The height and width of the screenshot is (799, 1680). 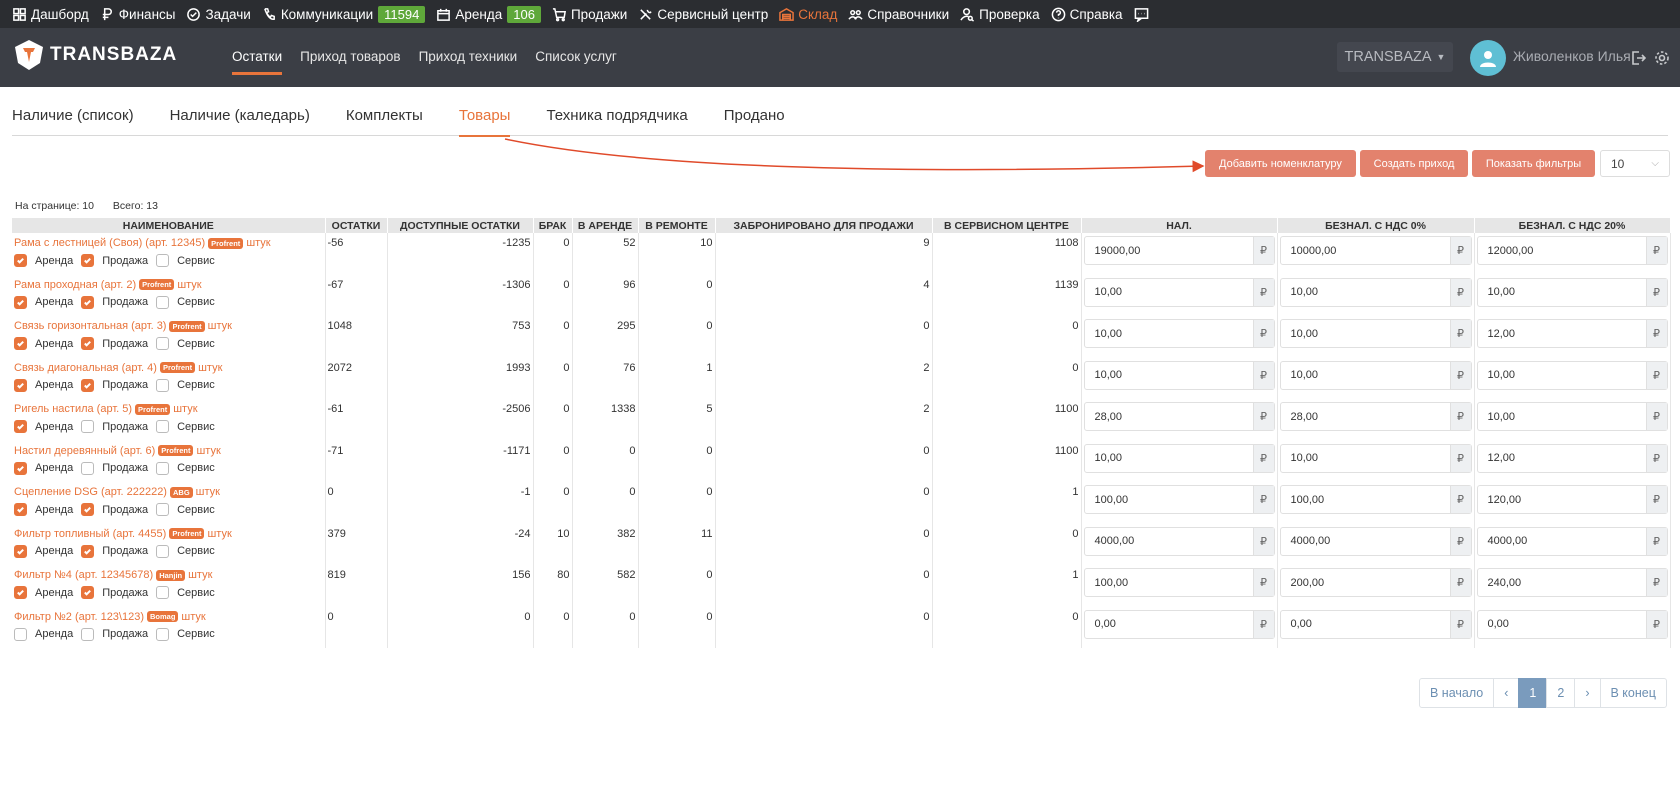 I want to click on vat0-input: 10000,00, so click(x=1365, y=250).